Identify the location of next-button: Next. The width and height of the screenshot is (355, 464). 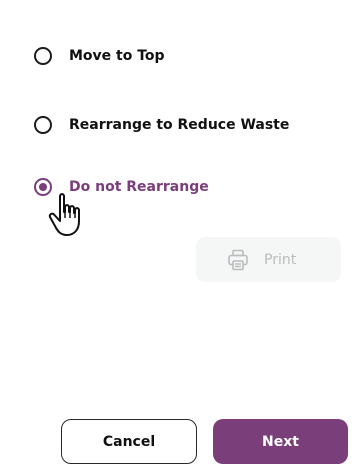
(280, 441).